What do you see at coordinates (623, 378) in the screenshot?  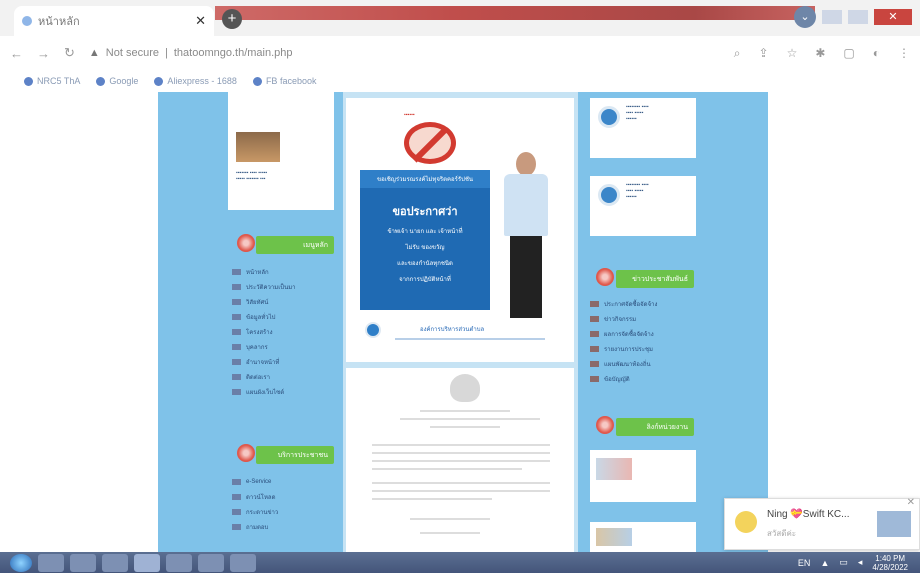 I see `menu-item: ข้อบัญญัติ` at bounding box center [623, 378].